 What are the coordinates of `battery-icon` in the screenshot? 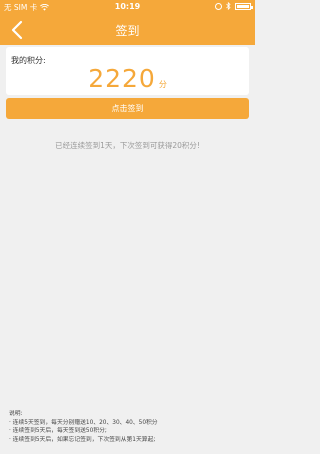 It's located at (244, 6).